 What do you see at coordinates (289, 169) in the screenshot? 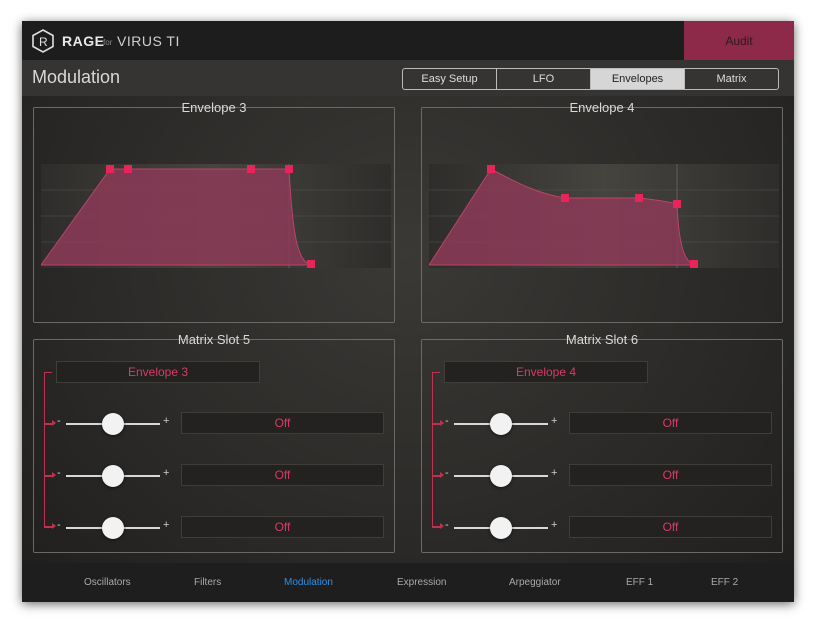
I see `env3-point-sustain` at bounding box center [289, 169].